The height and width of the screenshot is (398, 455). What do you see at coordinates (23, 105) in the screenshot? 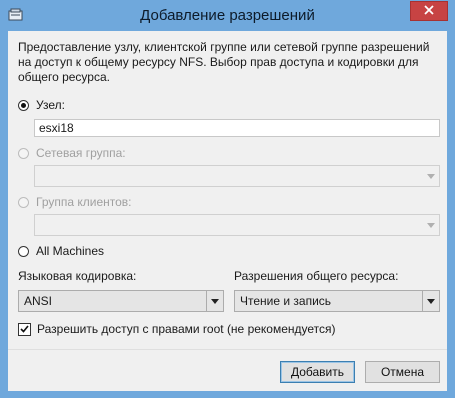
I see `host-radio` at bounding box center [23, 105].